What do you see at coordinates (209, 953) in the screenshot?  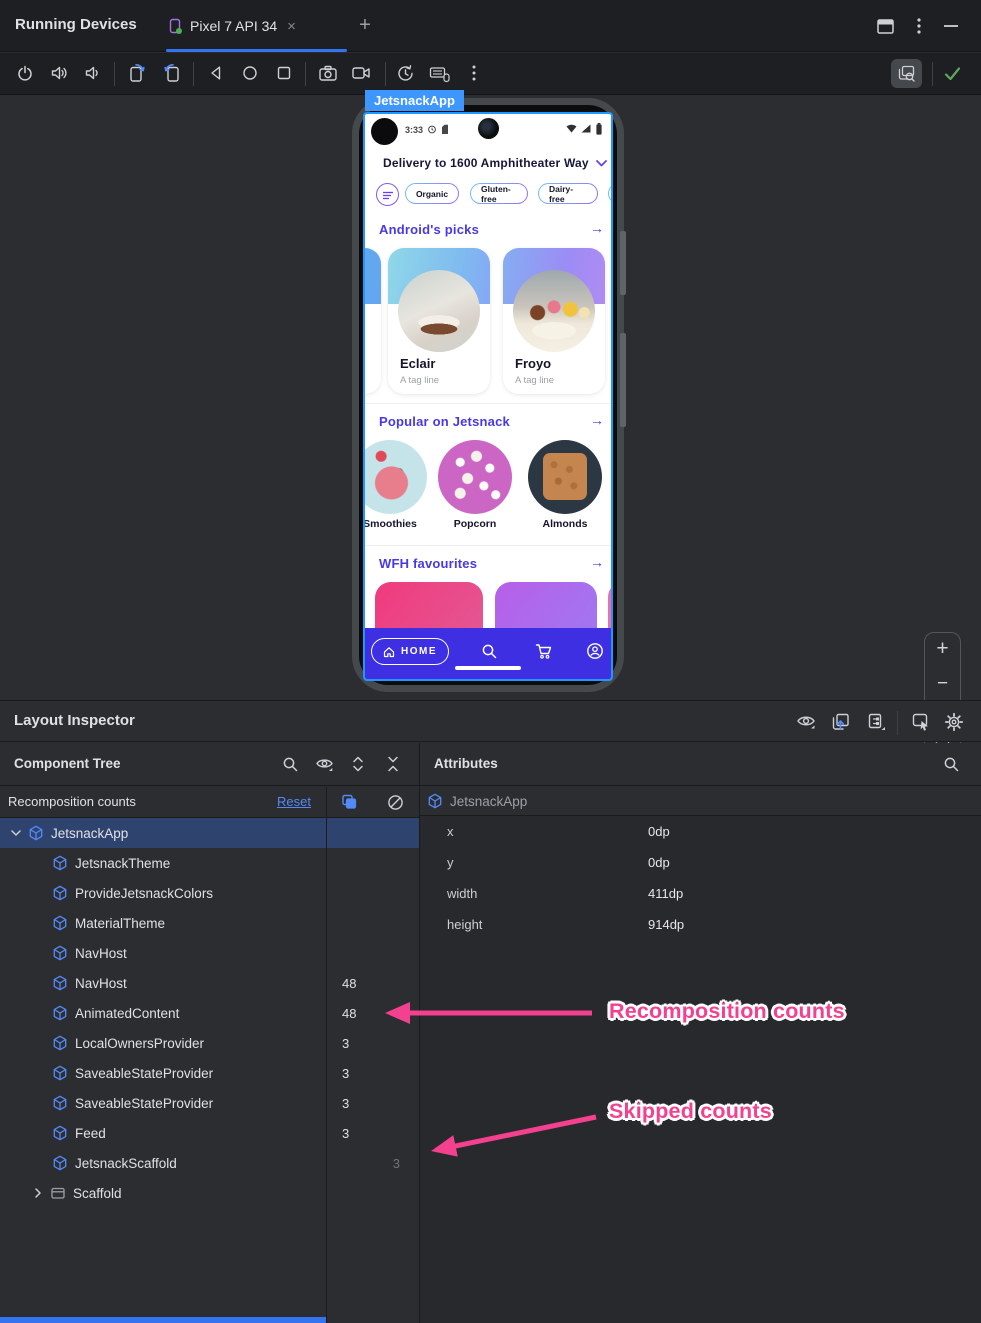 I see `tree-row: NavHost` at bounding box center [209, 953].